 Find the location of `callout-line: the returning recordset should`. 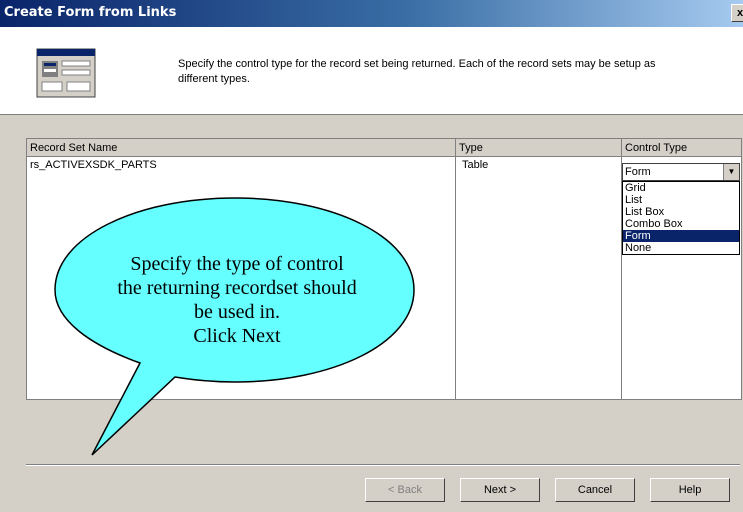

callout-line: the returning recordset should is located at coordinates (237, 288).